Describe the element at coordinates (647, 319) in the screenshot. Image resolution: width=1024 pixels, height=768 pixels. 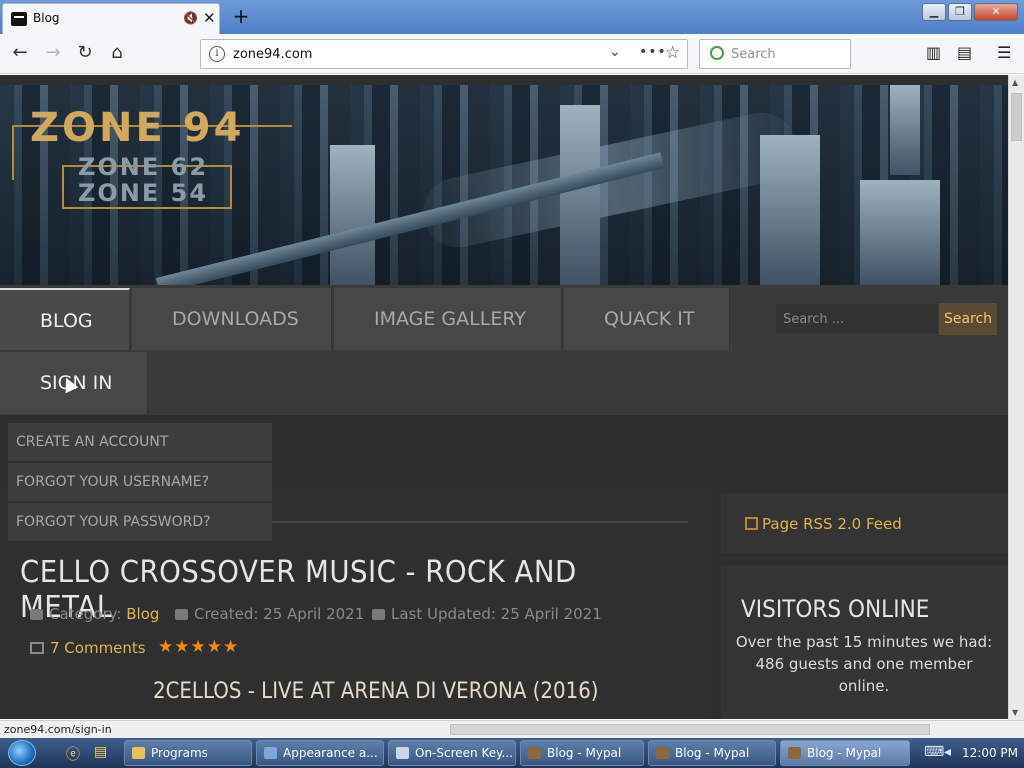
I see `nav-quack-it: QUACK IT` at that location.